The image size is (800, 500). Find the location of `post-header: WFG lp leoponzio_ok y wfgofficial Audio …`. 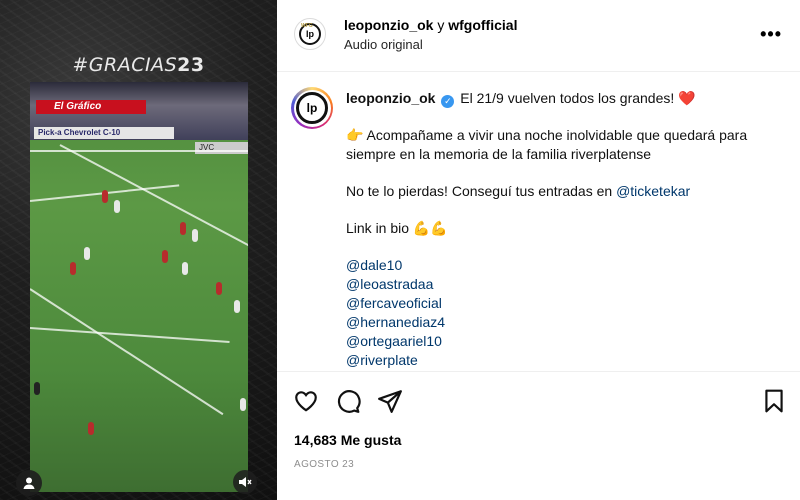

post-header: WFG lp leoponzio_ok y wfgofficial Audio … is located at coordinates (538, 36).